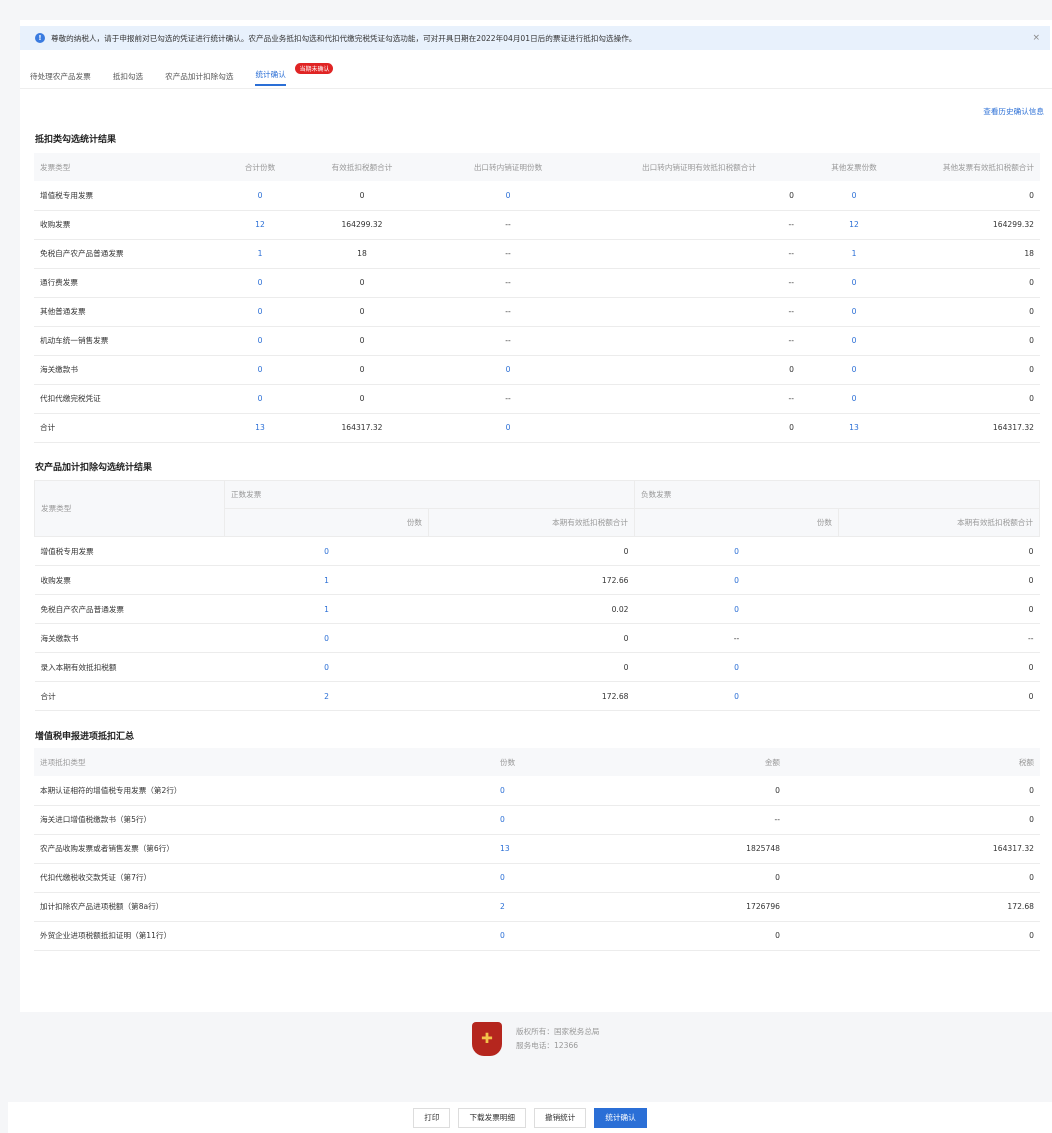  I want to click on table-cell: 录入本期有效抵扣税额, so click(129, 667).